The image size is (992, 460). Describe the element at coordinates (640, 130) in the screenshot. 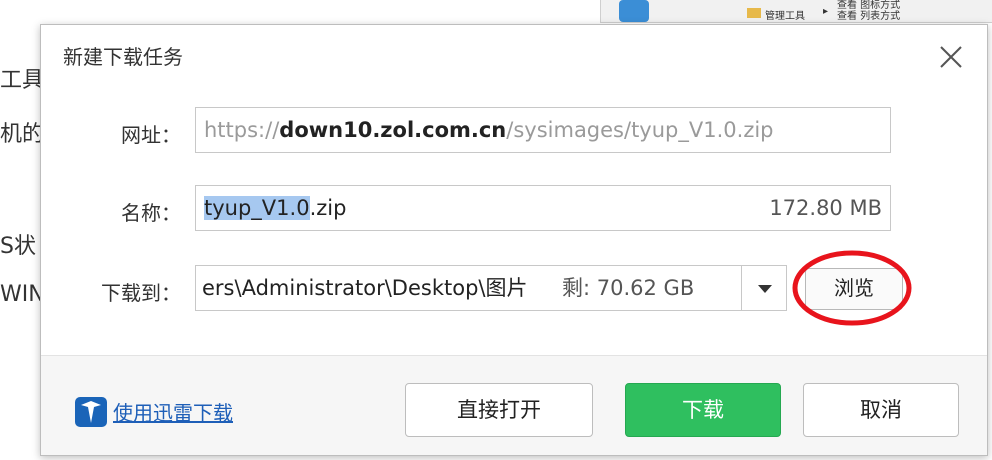

I see `url-path: /sysimages/tyup_V1.0.zip` at that location.